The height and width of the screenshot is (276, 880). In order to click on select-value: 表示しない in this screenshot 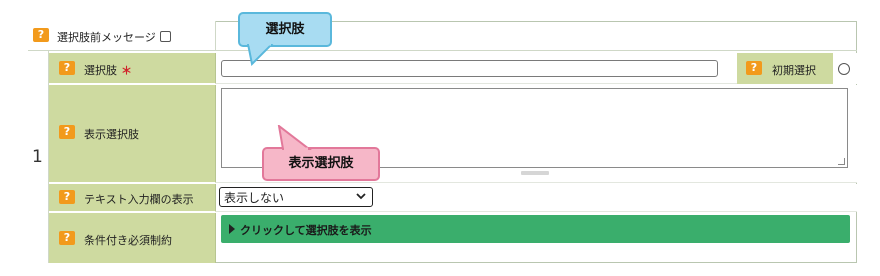, I will do `click(254, 198)`.